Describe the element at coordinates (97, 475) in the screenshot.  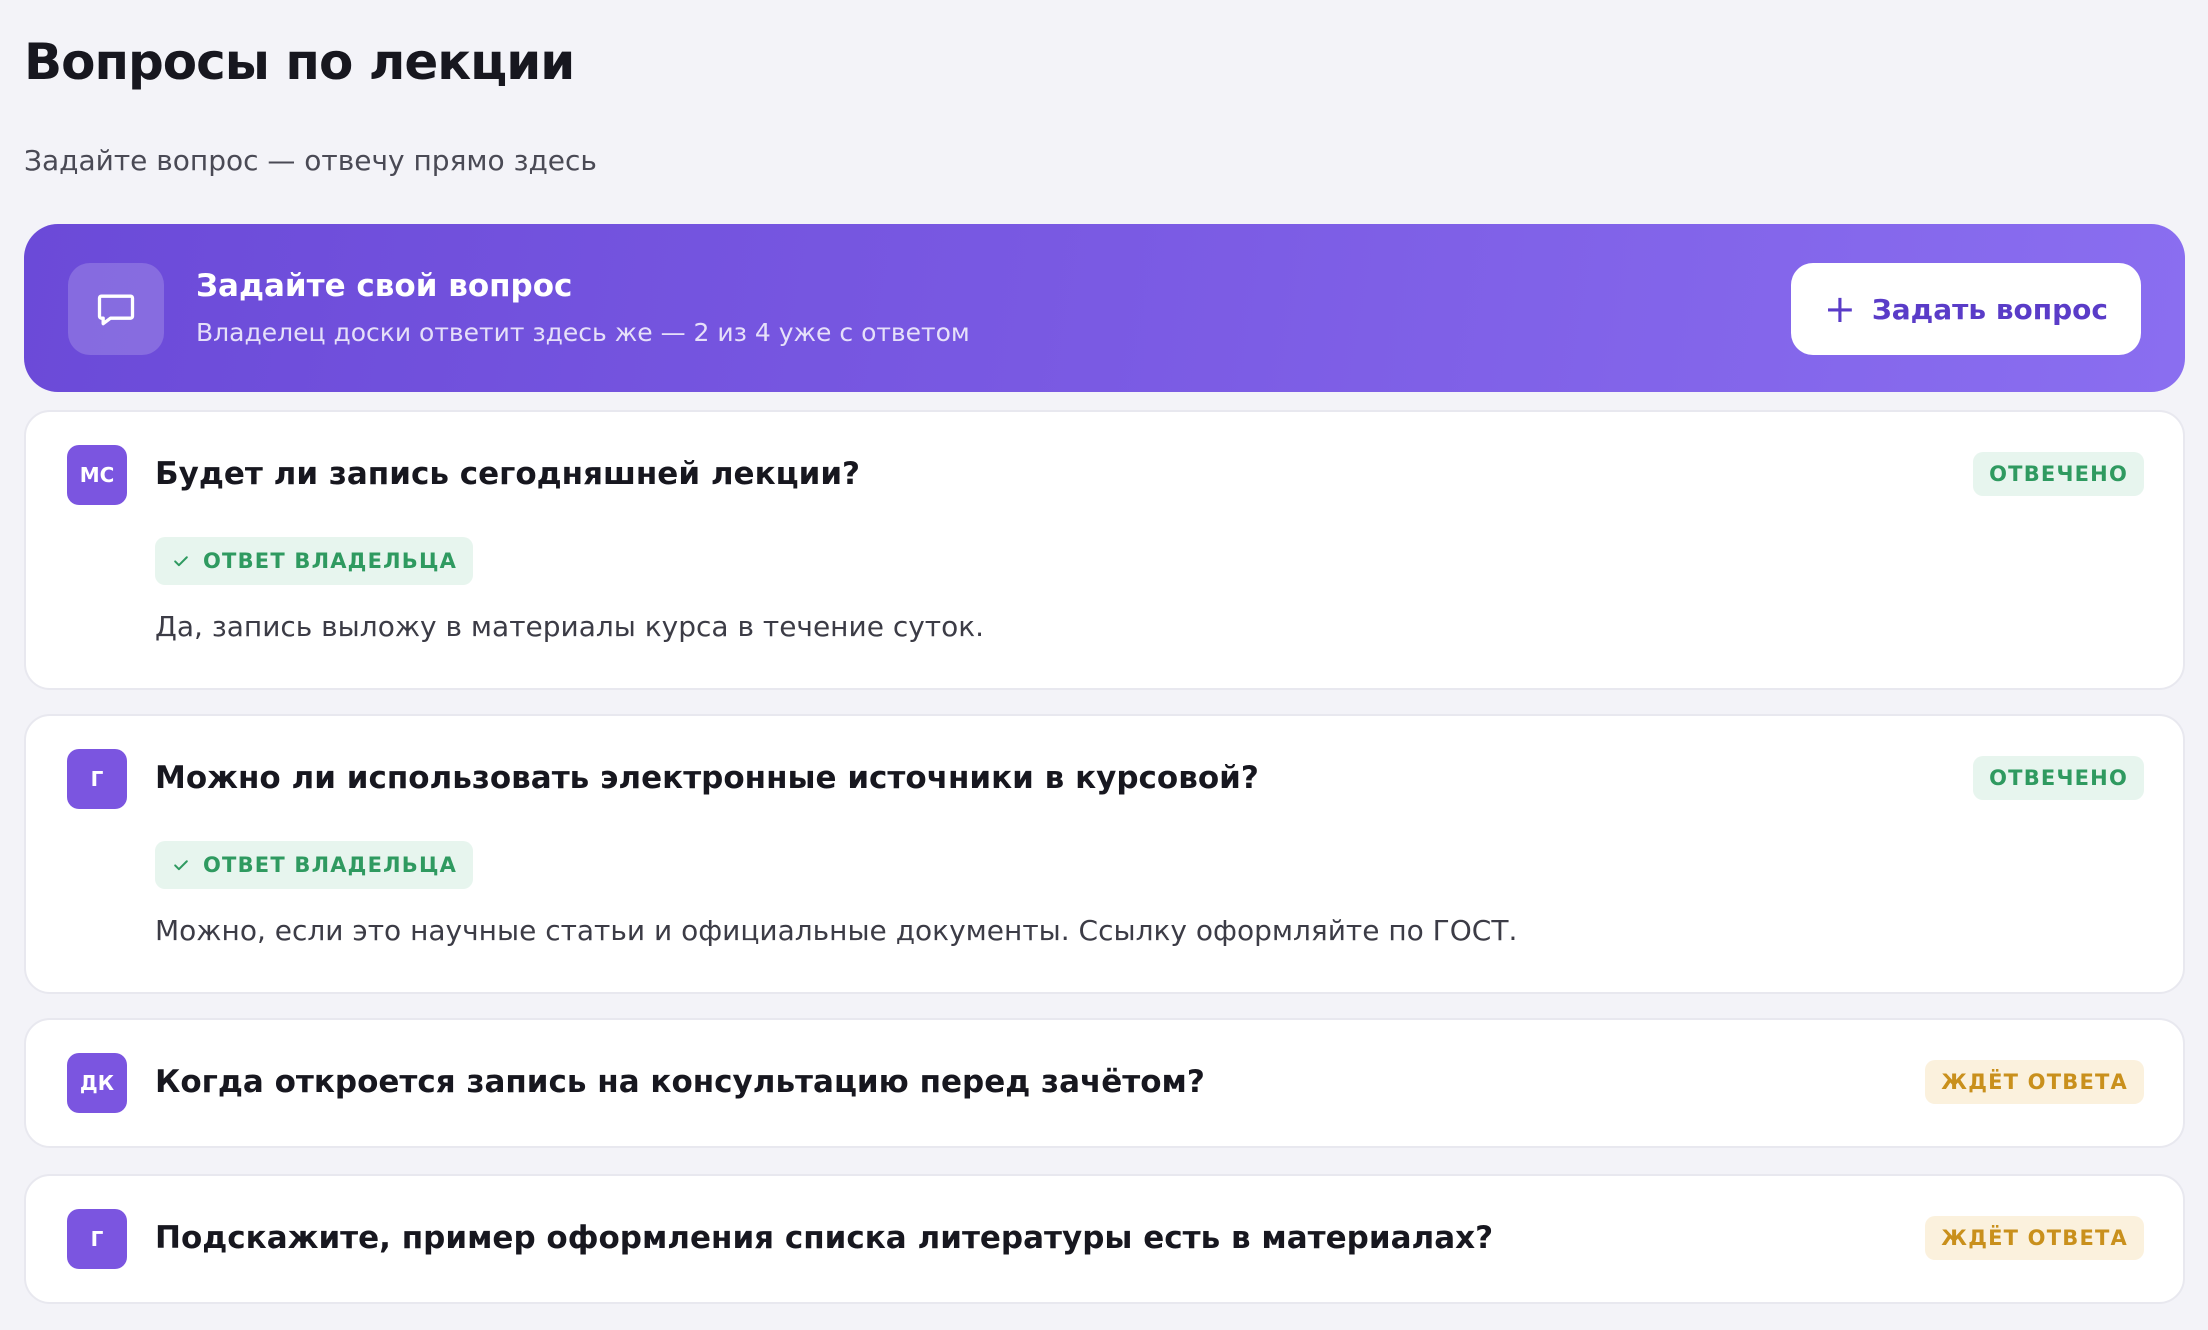
I see `avatar: МС` at that location.